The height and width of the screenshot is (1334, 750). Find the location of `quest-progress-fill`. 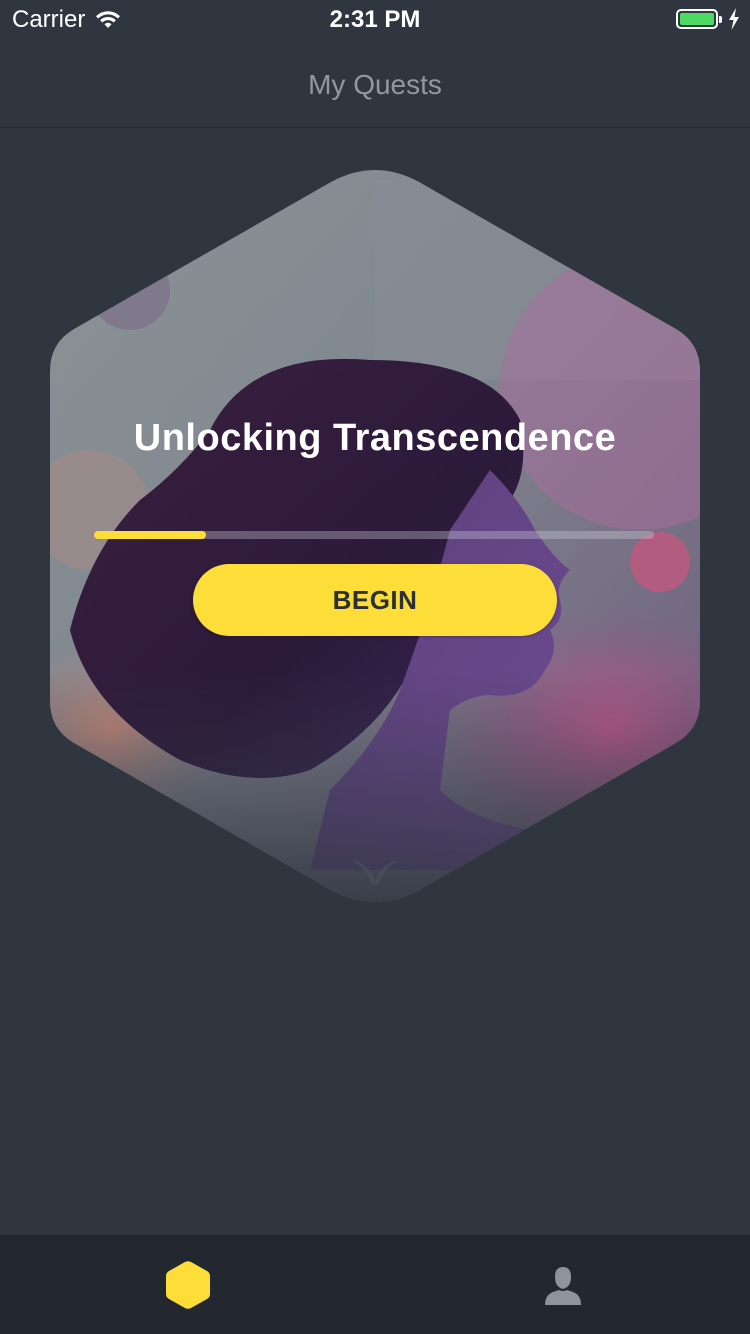

quest-progress-fill is located at coordinates (150, 535).